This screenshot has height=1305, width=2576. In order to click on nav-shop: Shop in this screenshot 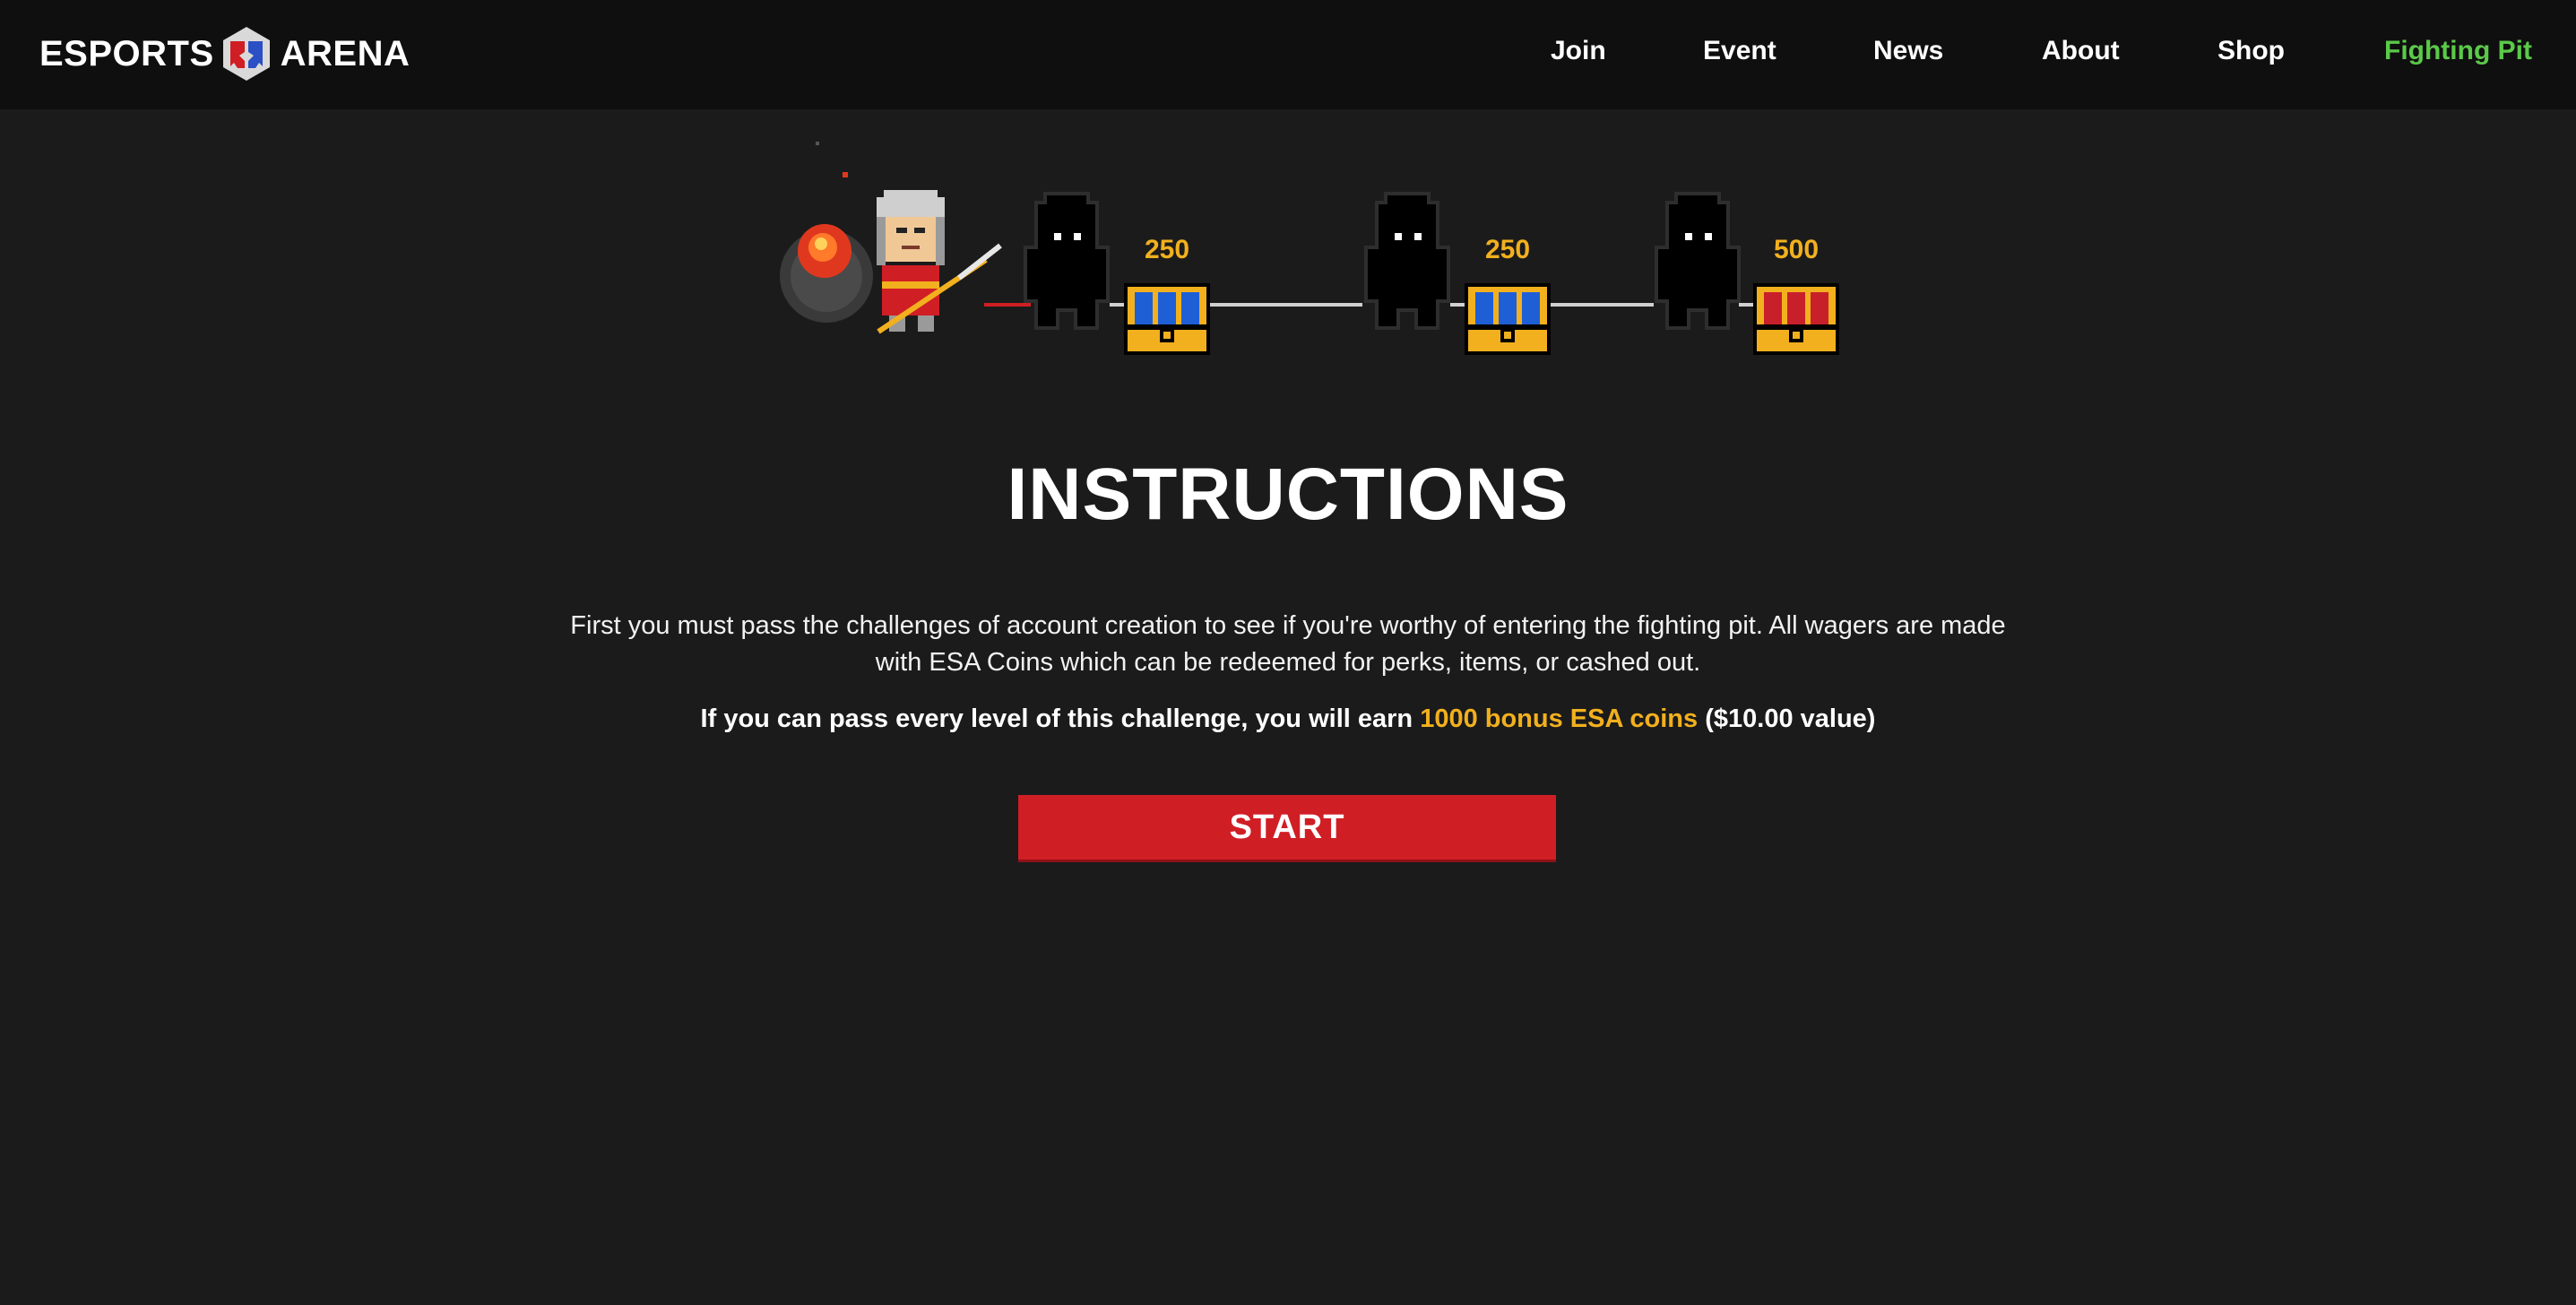, I will do `click(2251, 51)`.